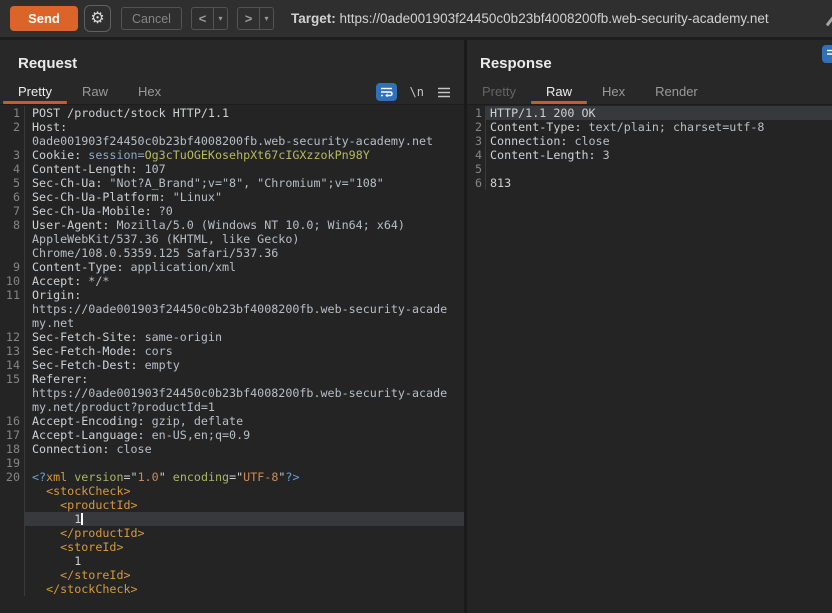 This screenshot has width=832, height=613. I want to click on newline-icon: \n, so click(417, 92).